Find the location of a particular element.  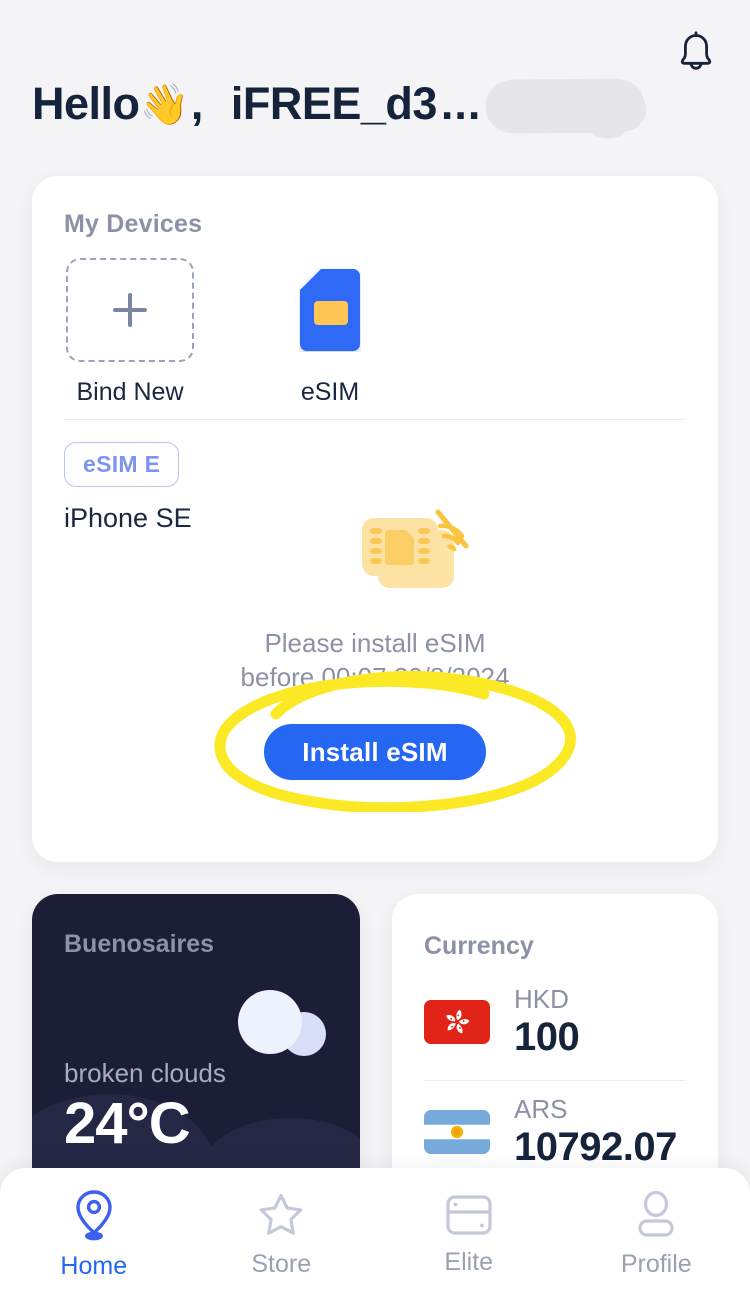

currency-amount: 100 is located at coordinates (547, 1037).